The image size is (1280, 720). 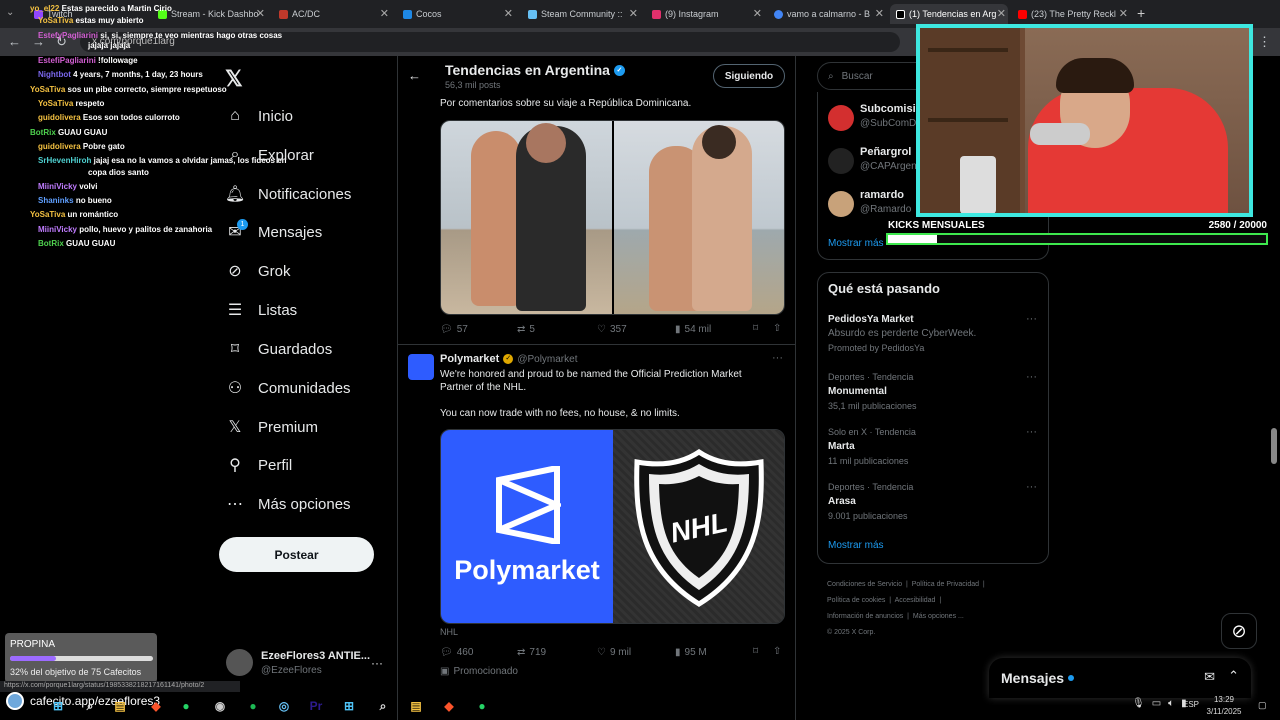 I want to click on sidebar-item-grok: ⊘ Grok, so click(x=258, y=271).